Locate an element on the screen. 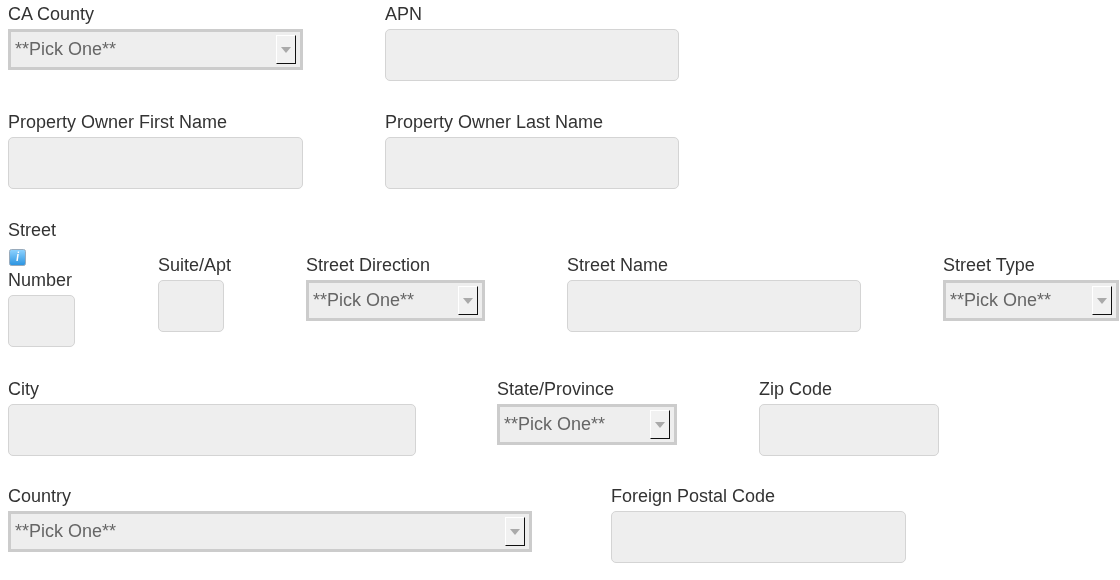 This screenshot has height=580, width=1120. field-label: Street is located at coordinates (32, 230).